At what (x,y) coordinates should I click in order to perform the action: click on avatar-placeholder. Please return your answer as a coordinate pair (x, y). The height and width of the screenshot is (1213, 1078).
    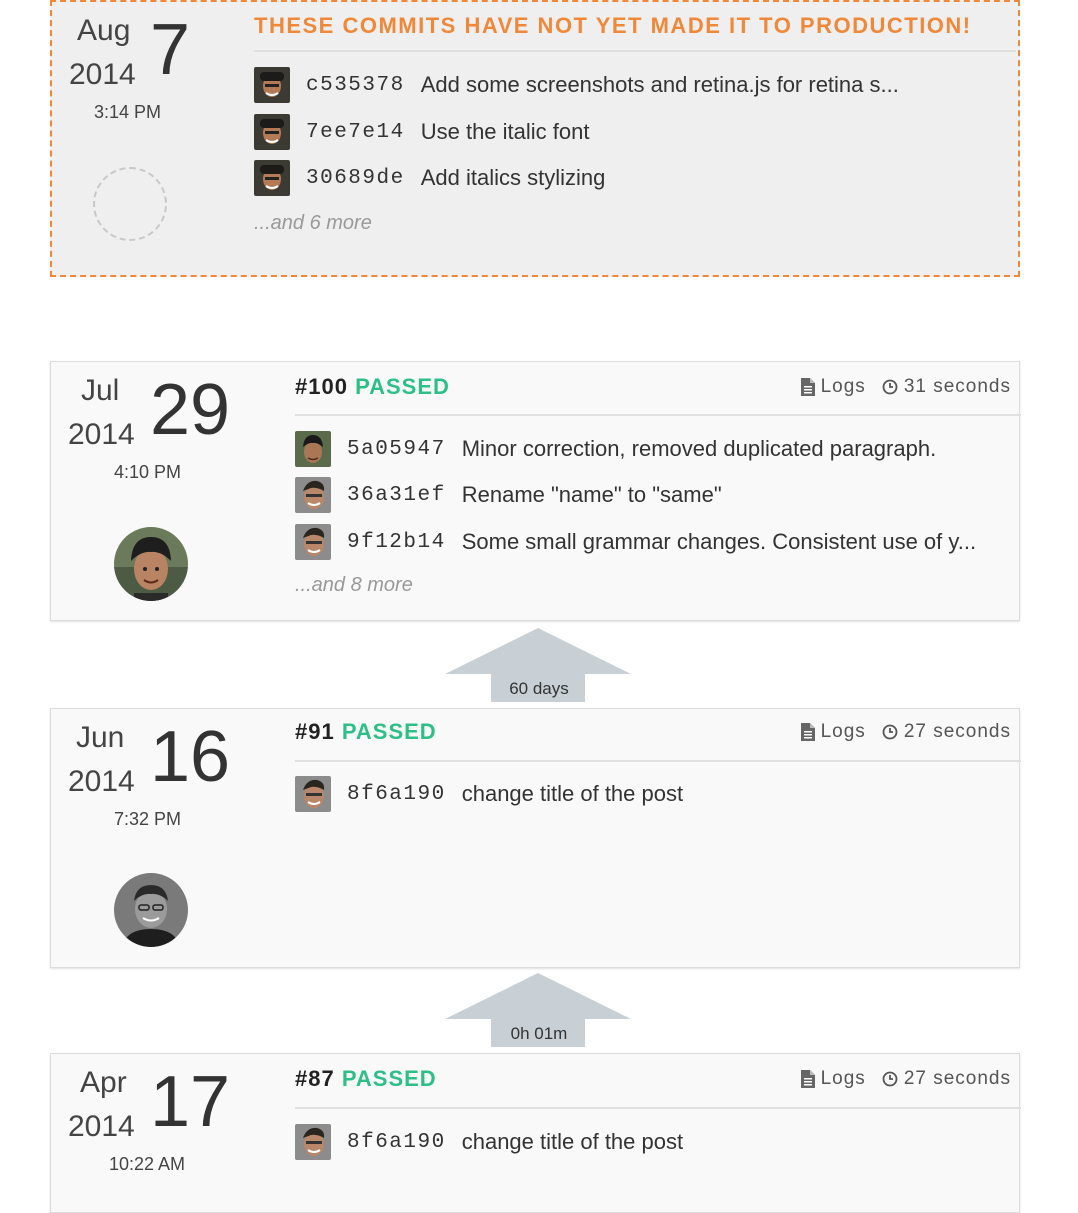
    Looking at the image, I should click on (130, 204).